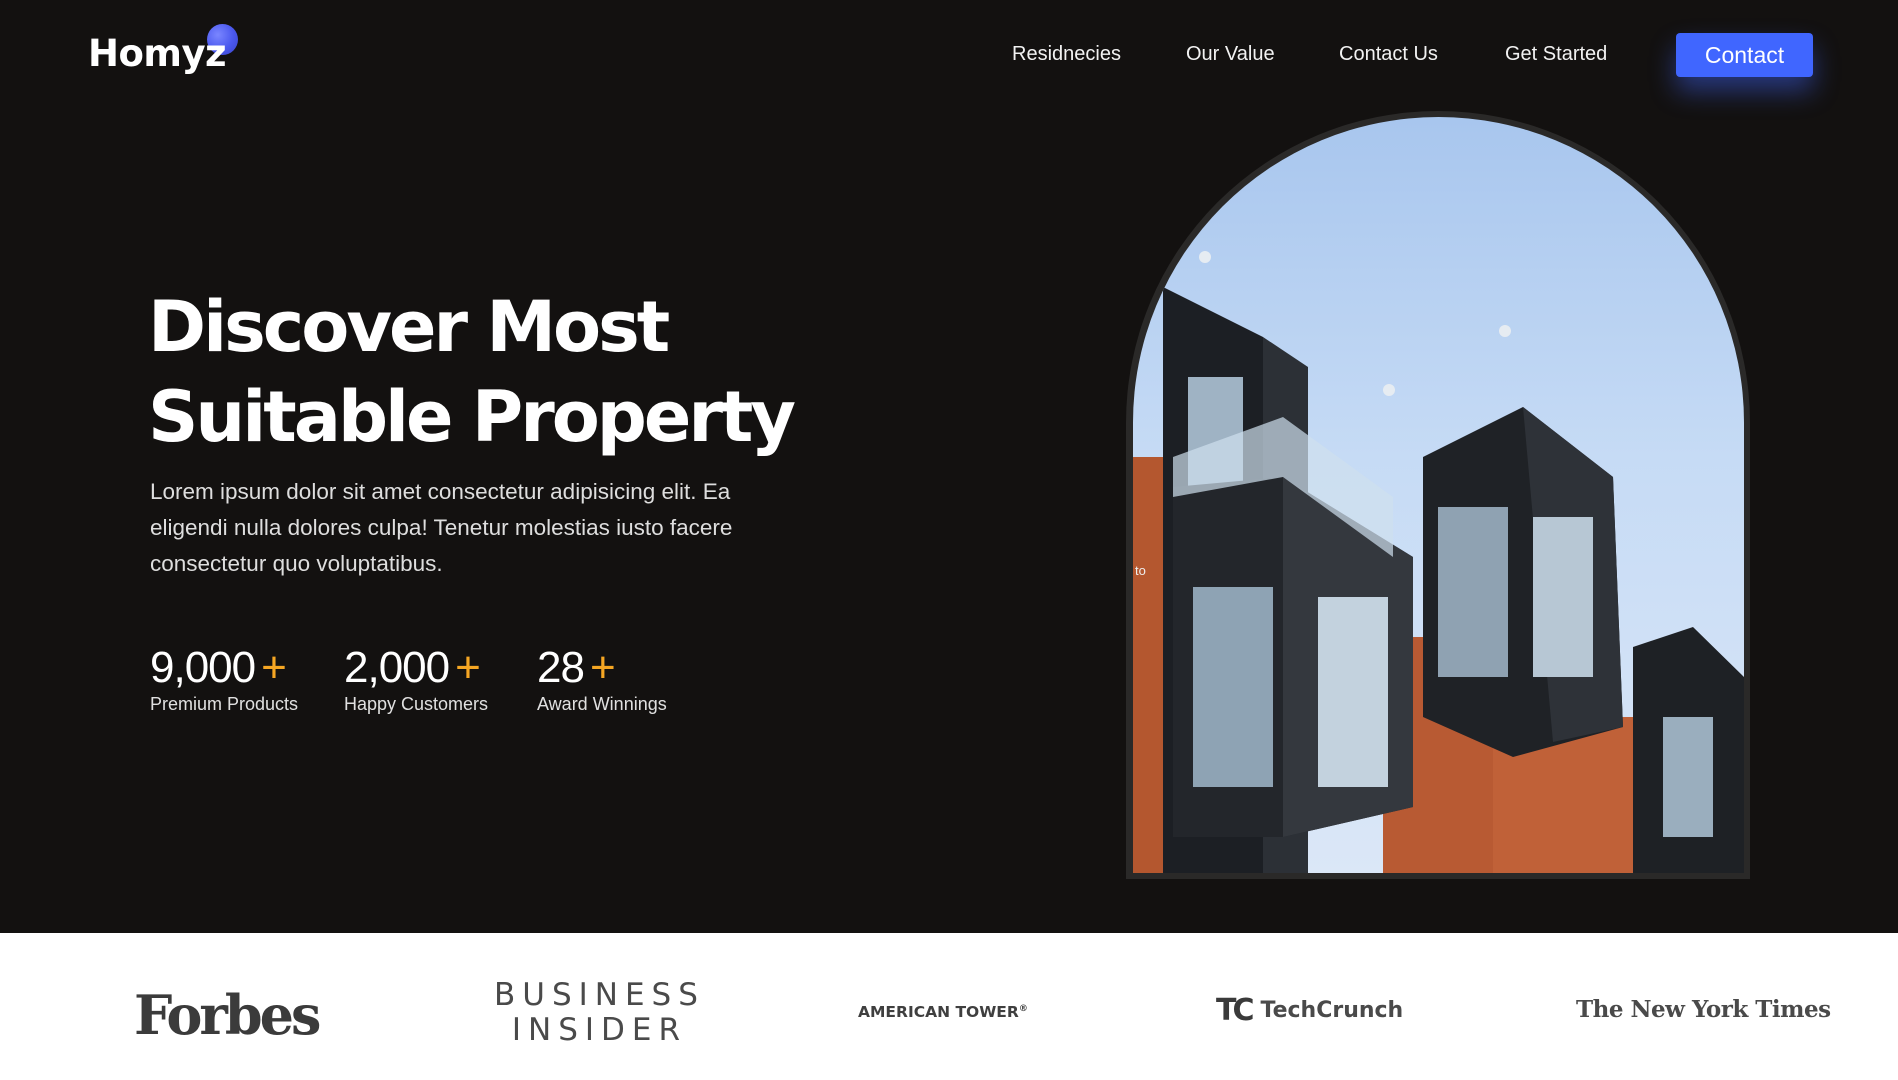 The image size is (1898, 1080). What do you see at coordinates (1332, 1010) in the screenshot?
I see `techcrunch-text: TechCrunch` at bounding box center [1332, 1010].